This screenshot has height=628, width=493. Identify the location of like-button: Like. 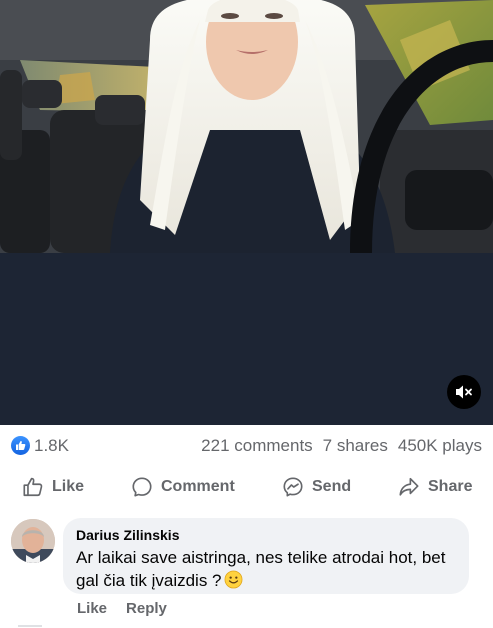
(53, 487).